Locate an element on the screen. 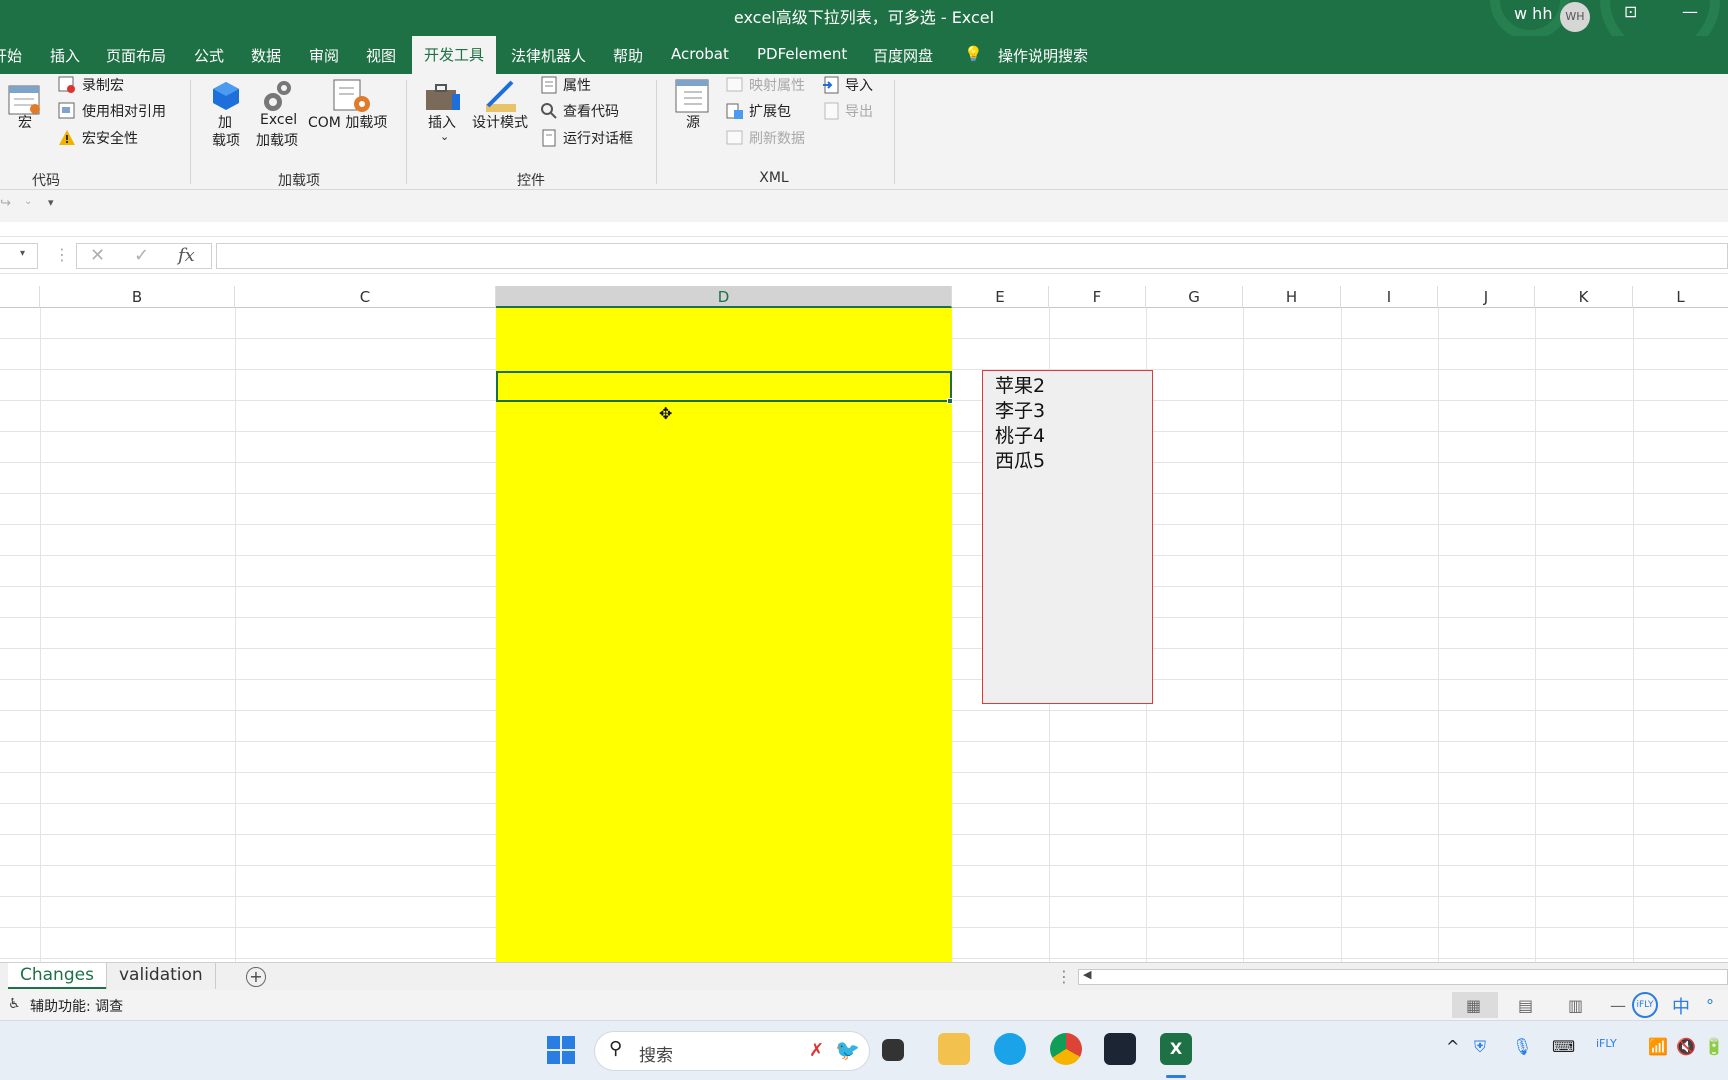 The width and height of the screenshot is (1728, 1080). list-item: 苹果2 is located at coordinates (1073, 386).